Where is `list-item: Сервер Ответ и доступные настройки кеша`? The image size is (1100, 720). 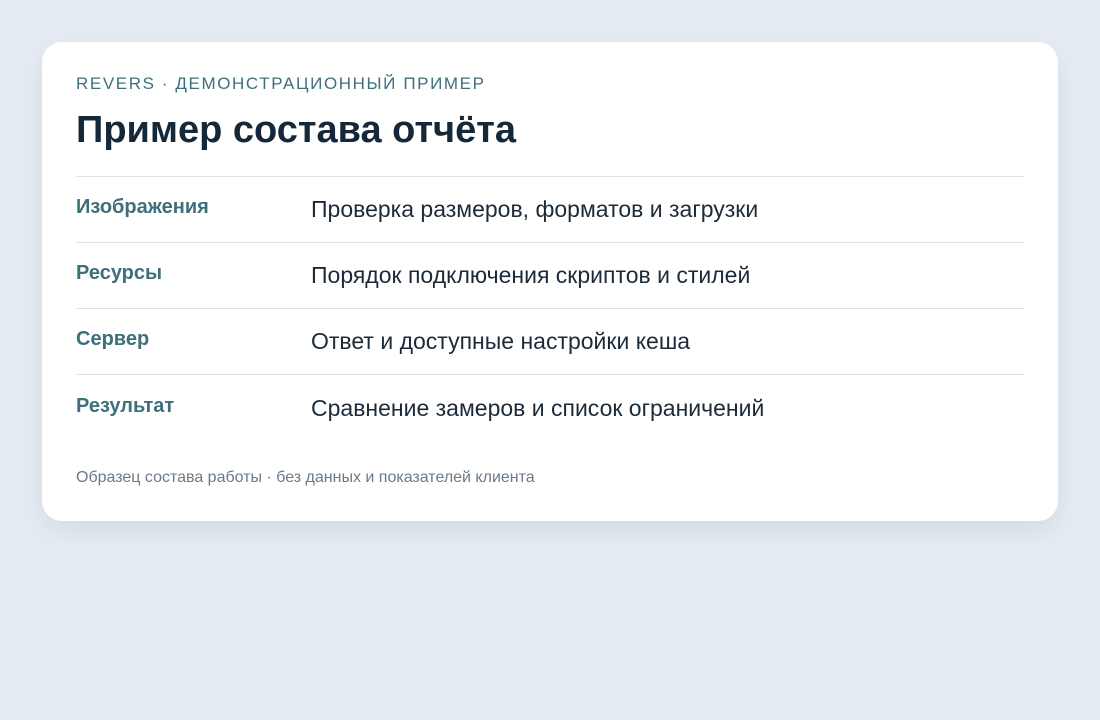 list-item: Сервер Ответ и доступные настройки кеша is located at coordinates (550, 342).